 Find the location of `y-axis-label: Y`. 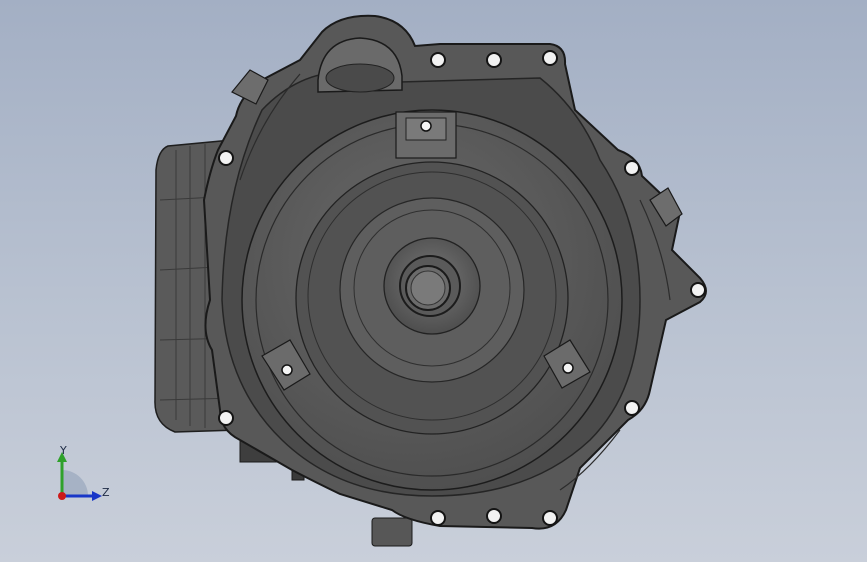

y-axis-label: Y is located at coordinates (63, 450).